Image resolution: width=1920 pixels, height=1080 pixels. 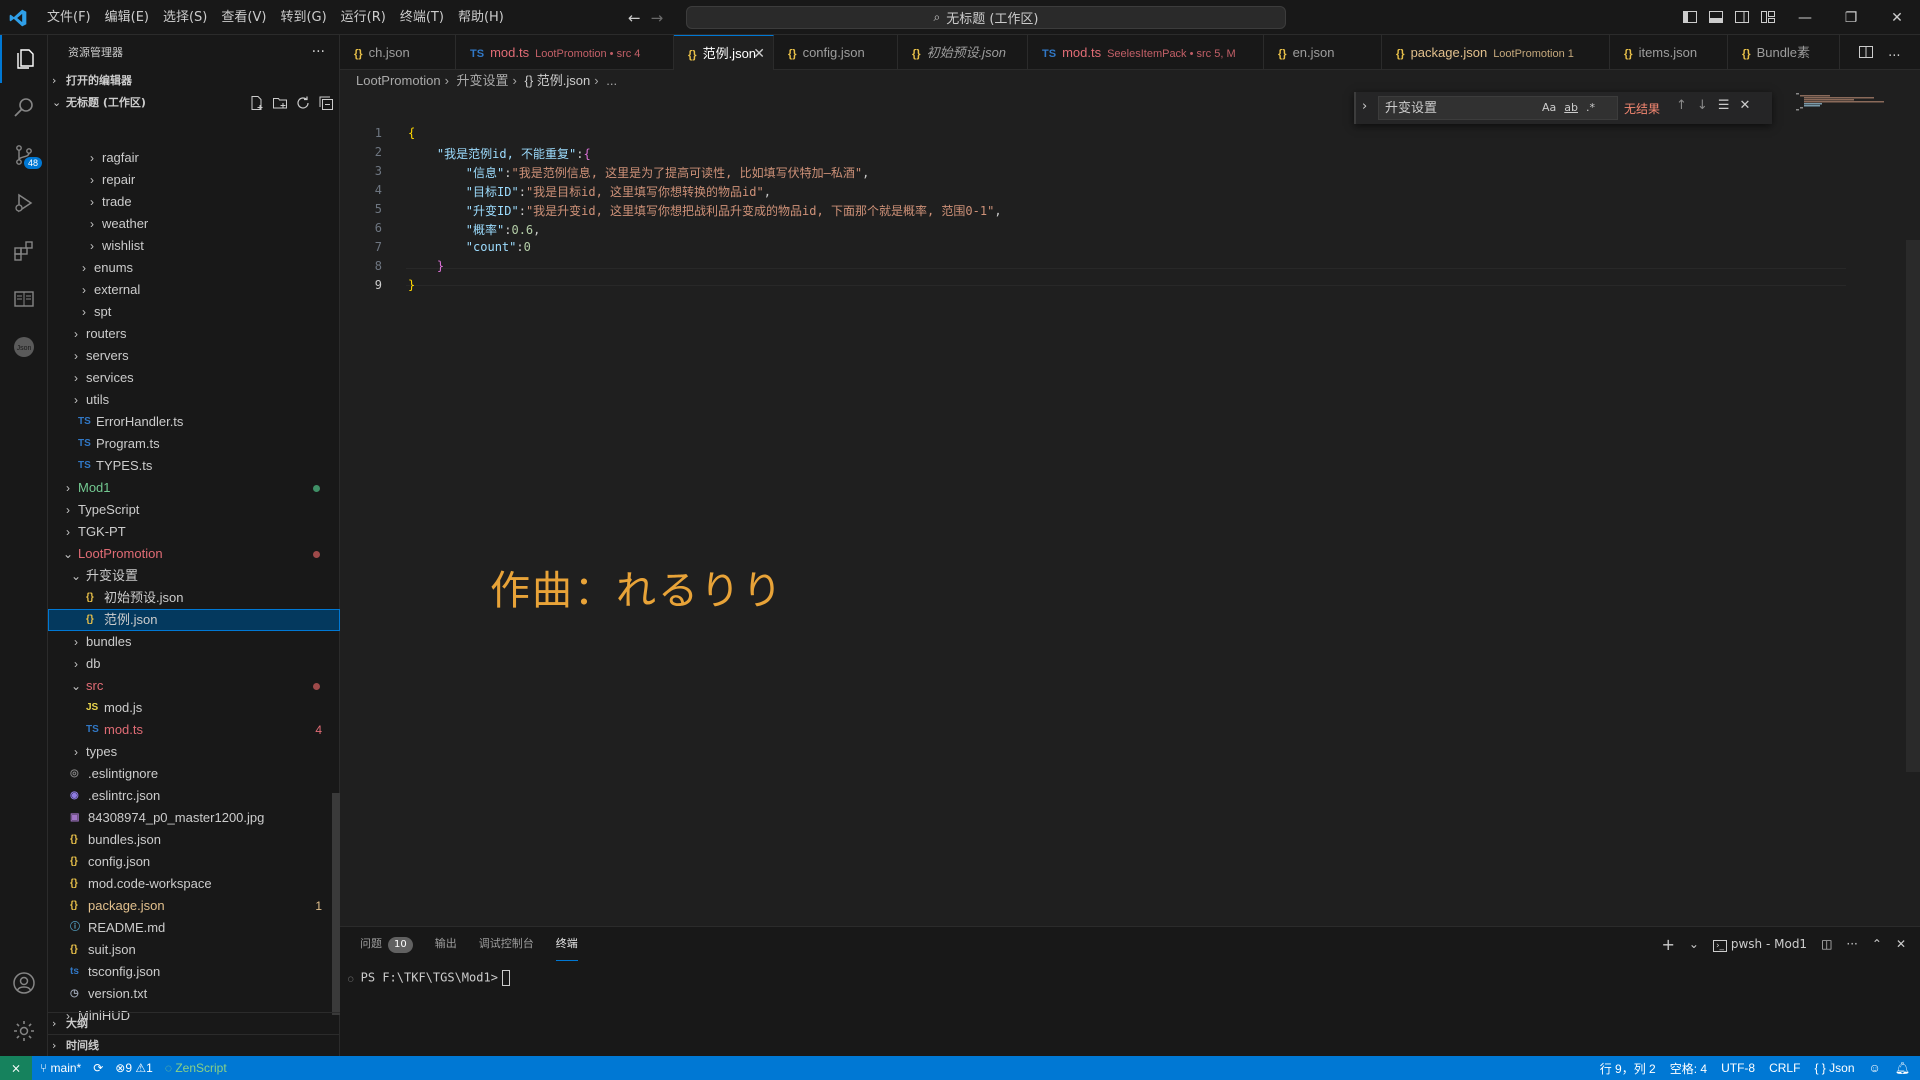 What do you see at coordinates (634, 18) in the screenshot?
I see `back-arrow-icon: ←` at bounding box center [634, 18].